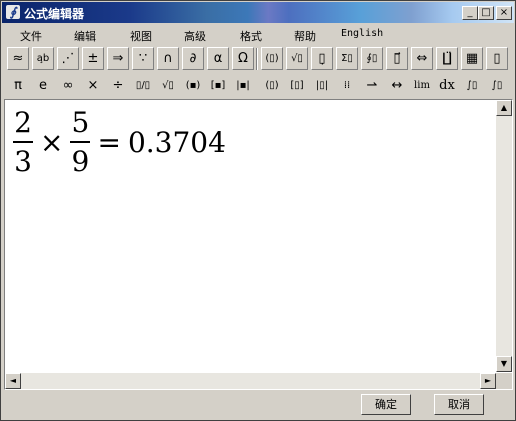 This screenshot has width=516, height=421. What do you see at coordinates (322, 85) in the screenshot?
I see `bar-template-icon: |▯|` at bounding box center [322, 85].